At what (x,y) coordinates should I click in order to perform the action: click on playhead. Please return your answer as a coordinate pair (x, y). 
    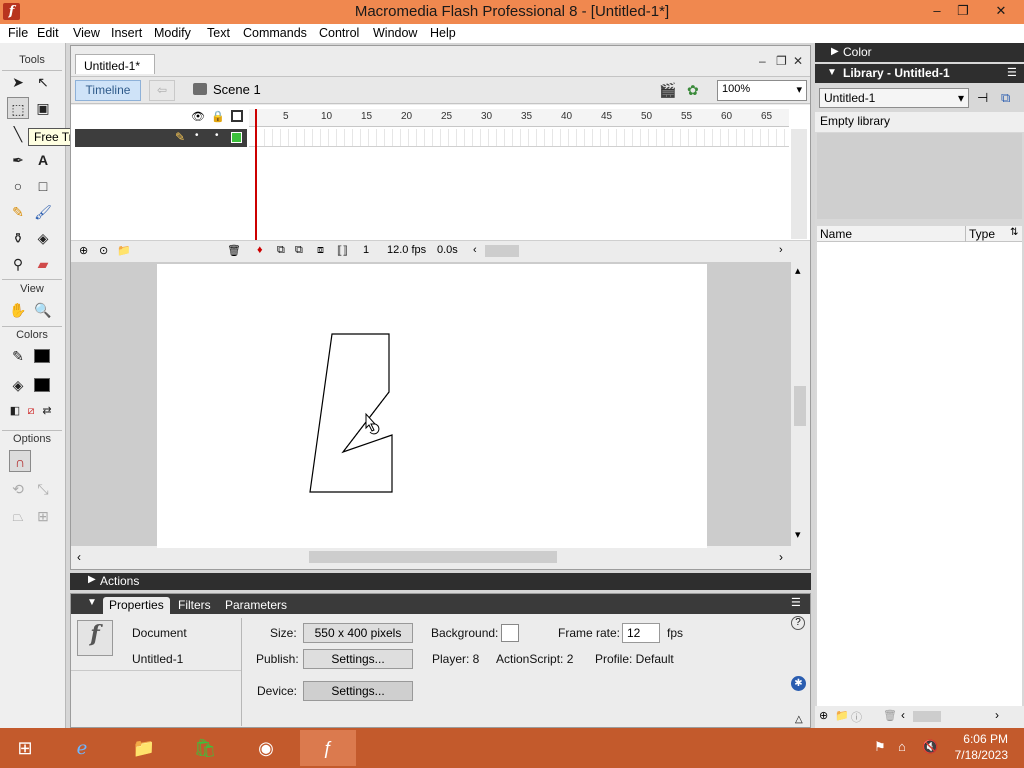
    Looking at the image, I should click on (256, 179).